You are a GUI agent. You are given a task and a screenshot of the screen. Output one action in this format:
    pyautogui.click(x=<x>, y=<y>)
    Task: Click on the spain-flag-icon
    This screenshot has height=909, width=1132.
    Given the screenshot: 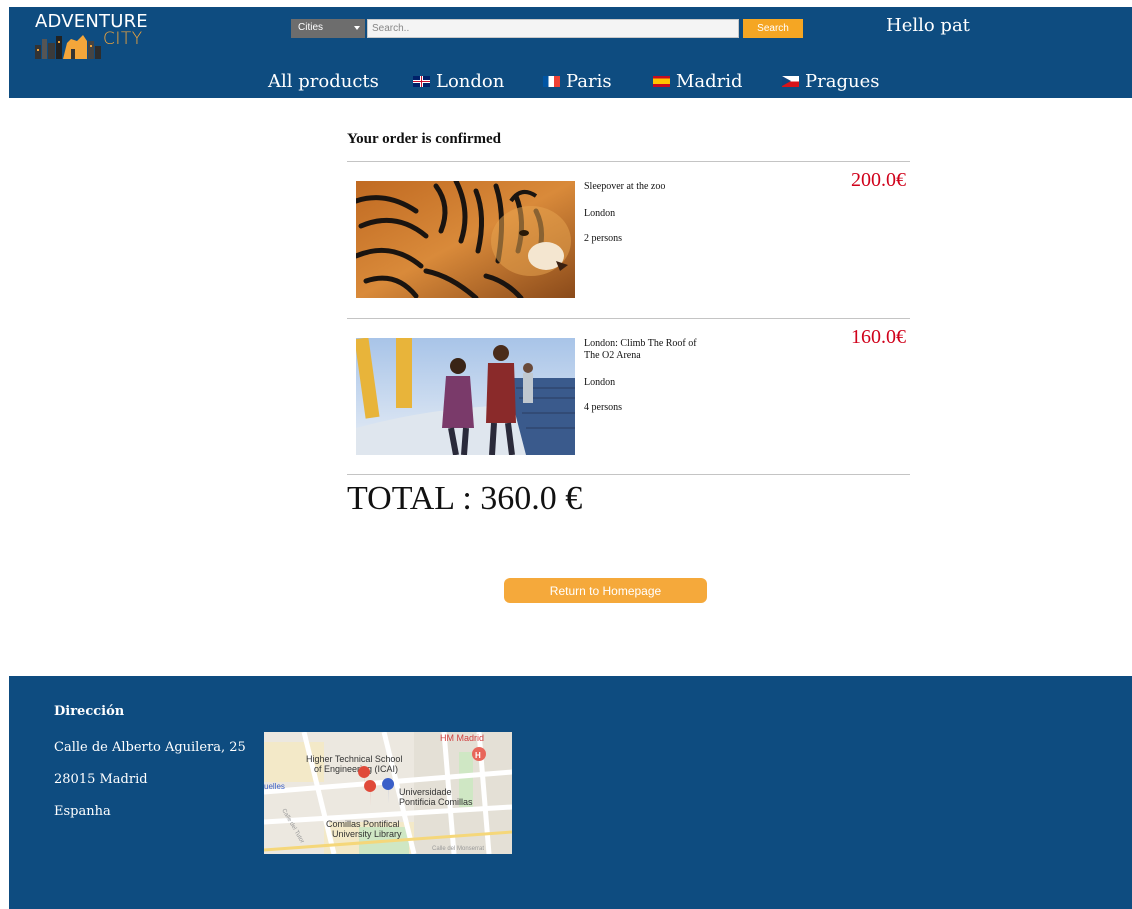 What is the action you would take?
    pyautogui.click(x=661, y=81)
    